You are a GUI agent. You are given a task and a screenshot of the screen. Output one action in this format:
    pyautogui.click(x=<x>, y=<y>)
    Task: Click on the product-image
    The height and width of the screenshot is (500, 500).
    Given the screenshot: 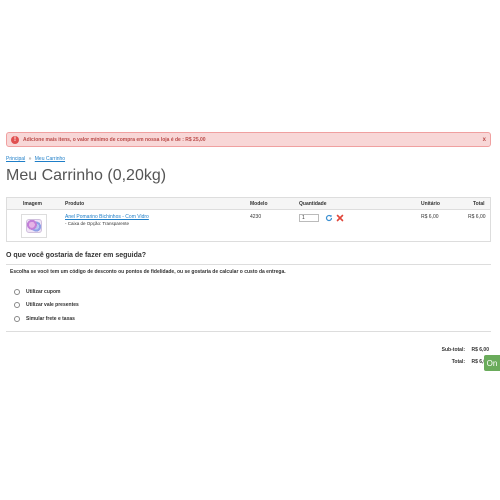 What is the action you would take?
    pyautogui.click(x=34, y=226)
    